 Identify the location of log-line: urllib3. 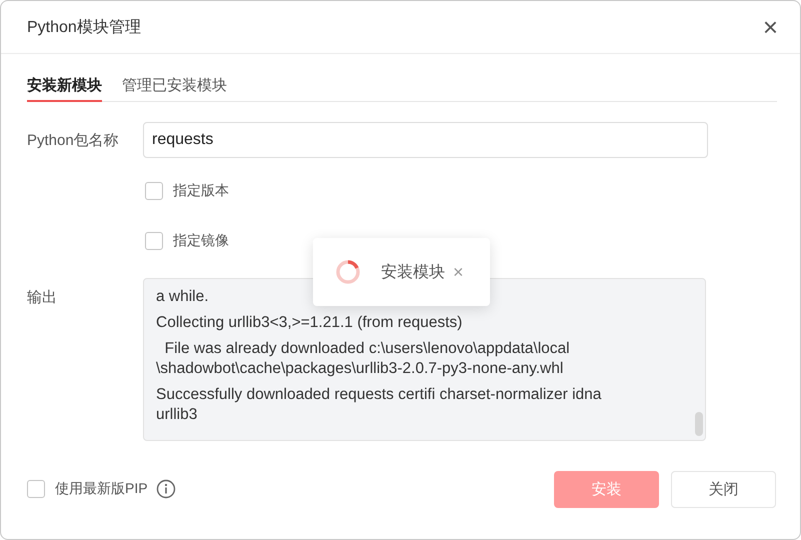
(177, 415).